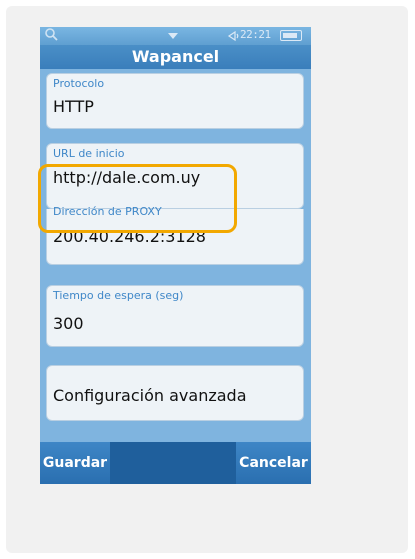  Describe the element at coordinates (291, 35) in the screenshot. I see `battery-icon` at that location.